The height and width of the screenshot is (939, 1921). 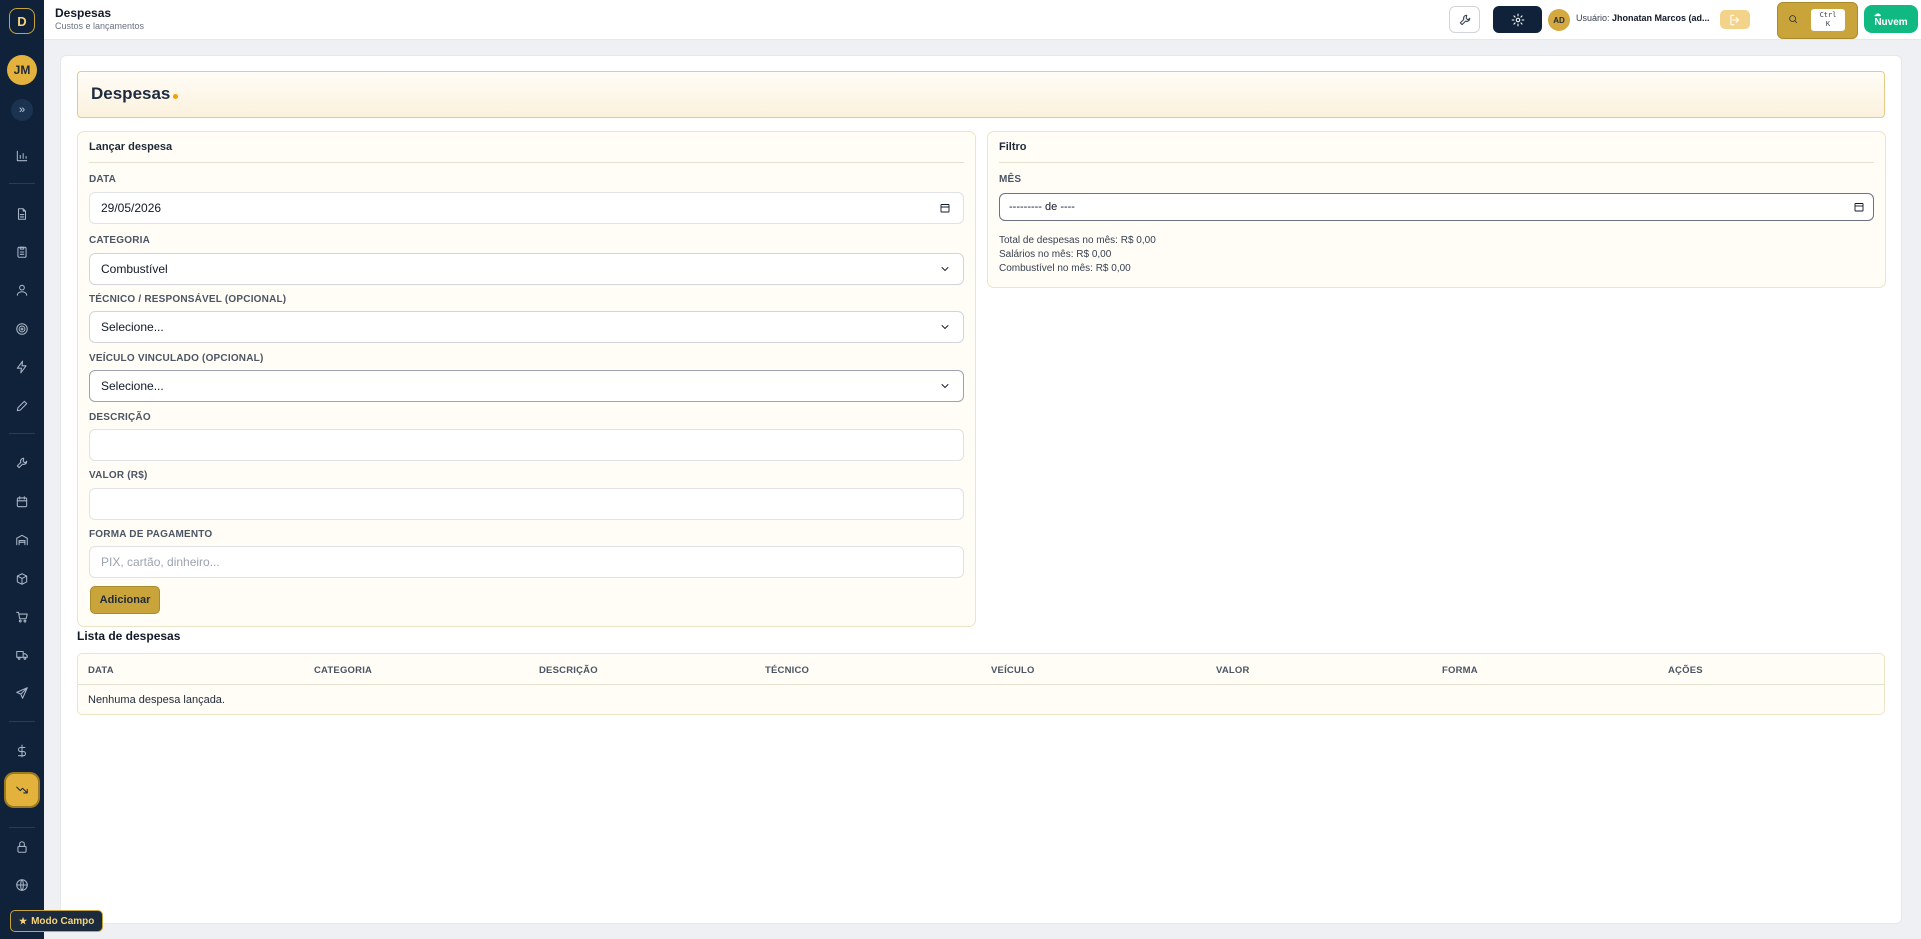 I want to click on document-icon, so click(x=22, y=214).